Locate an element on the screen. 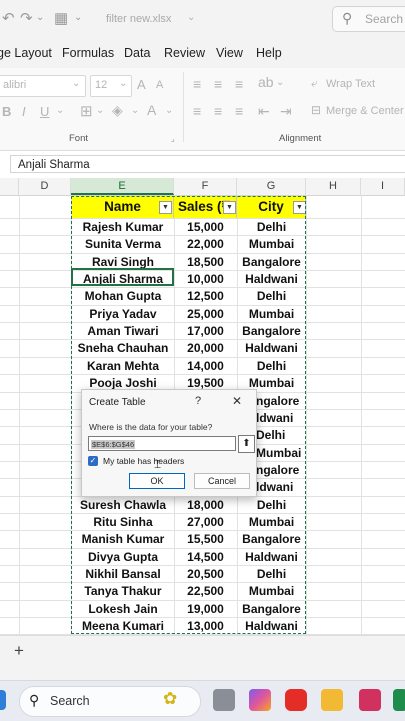  table-cell-name: Meena Kumari is located at coordinates (123, 626).